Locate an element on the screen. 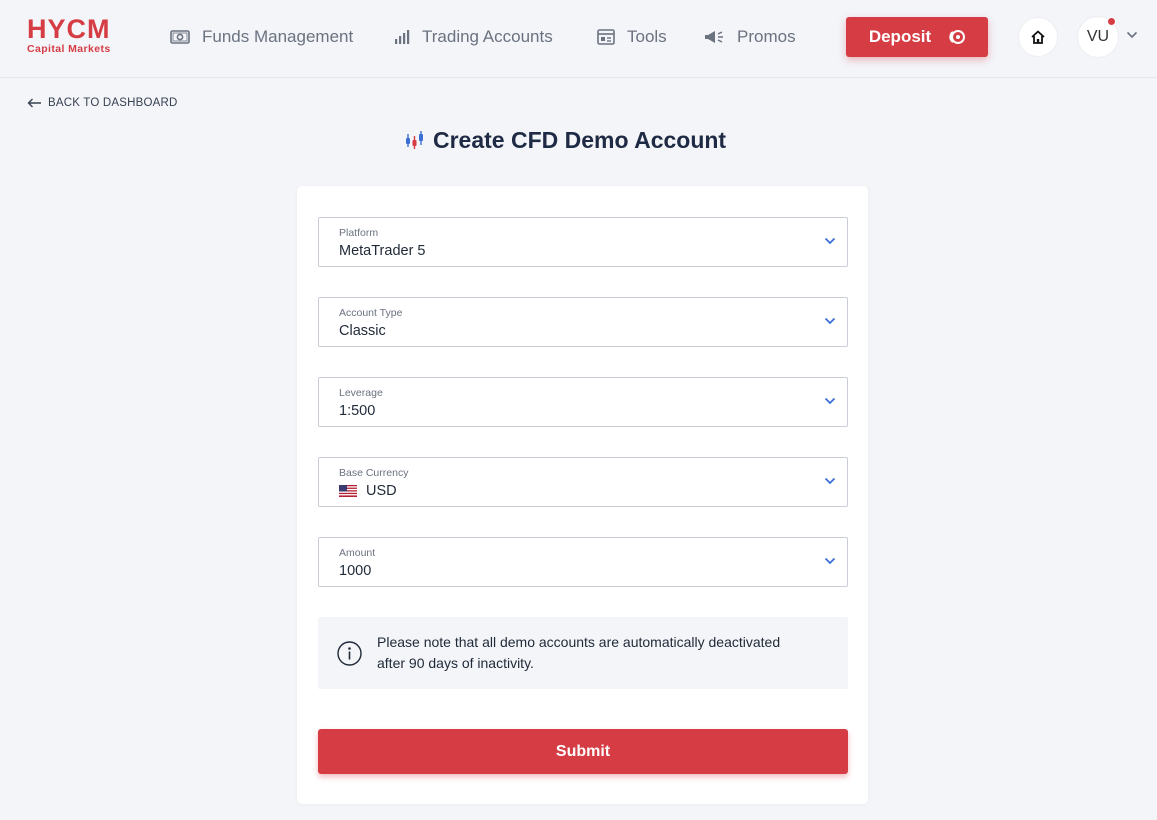  tools-window-icon is located at coordinates (606, 37).